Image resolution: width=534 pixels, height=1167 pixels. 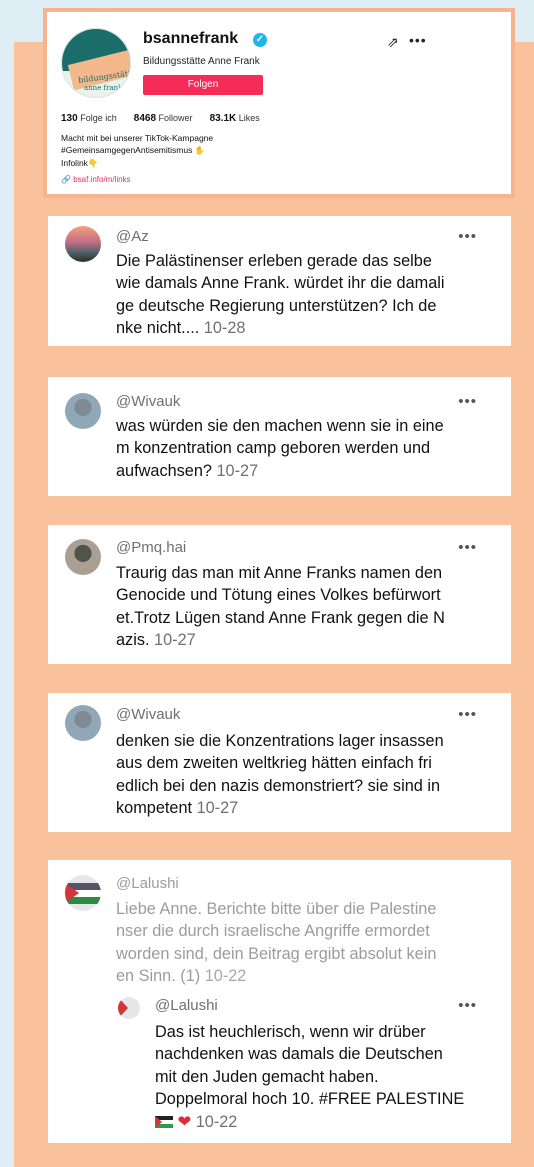 I want to click on verified-checkmark-icon: ✓, so click(x=260, y=40).